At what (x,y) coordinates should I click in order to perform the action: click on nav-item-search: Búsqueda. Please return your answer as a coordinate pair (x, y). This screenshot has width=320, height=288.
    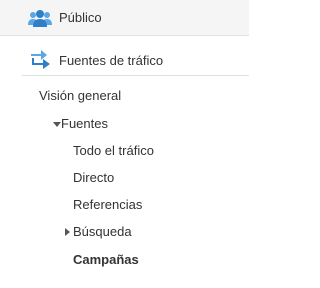
    Looking at the image, I should click on (102, 232).